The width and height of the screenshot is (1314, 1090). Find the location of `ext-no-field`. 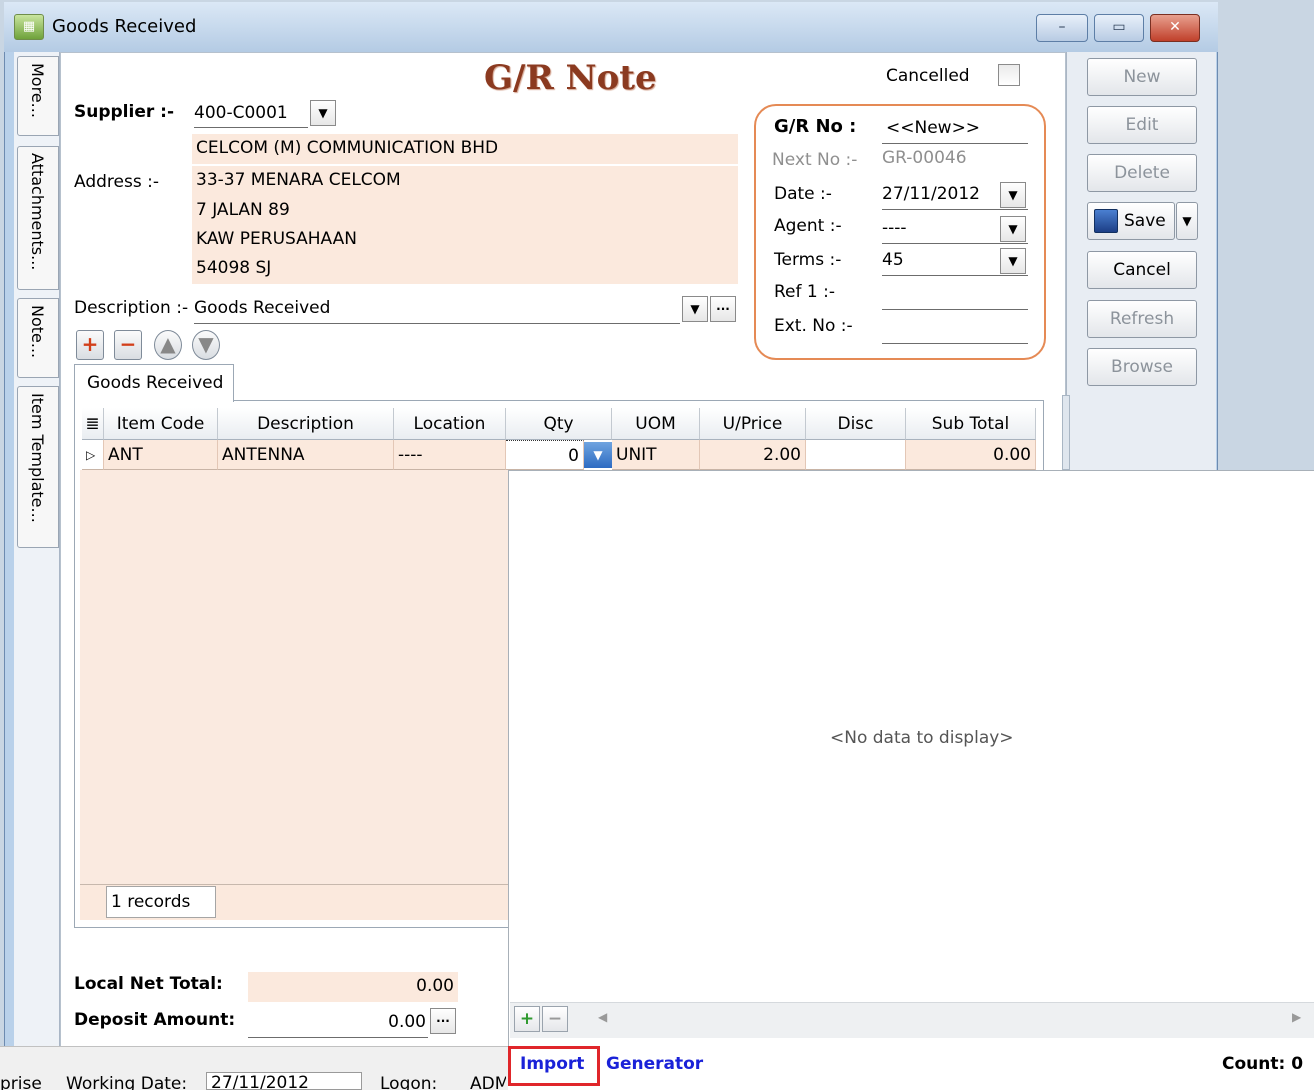

ext-no-field is located at coordinates (955, 329).